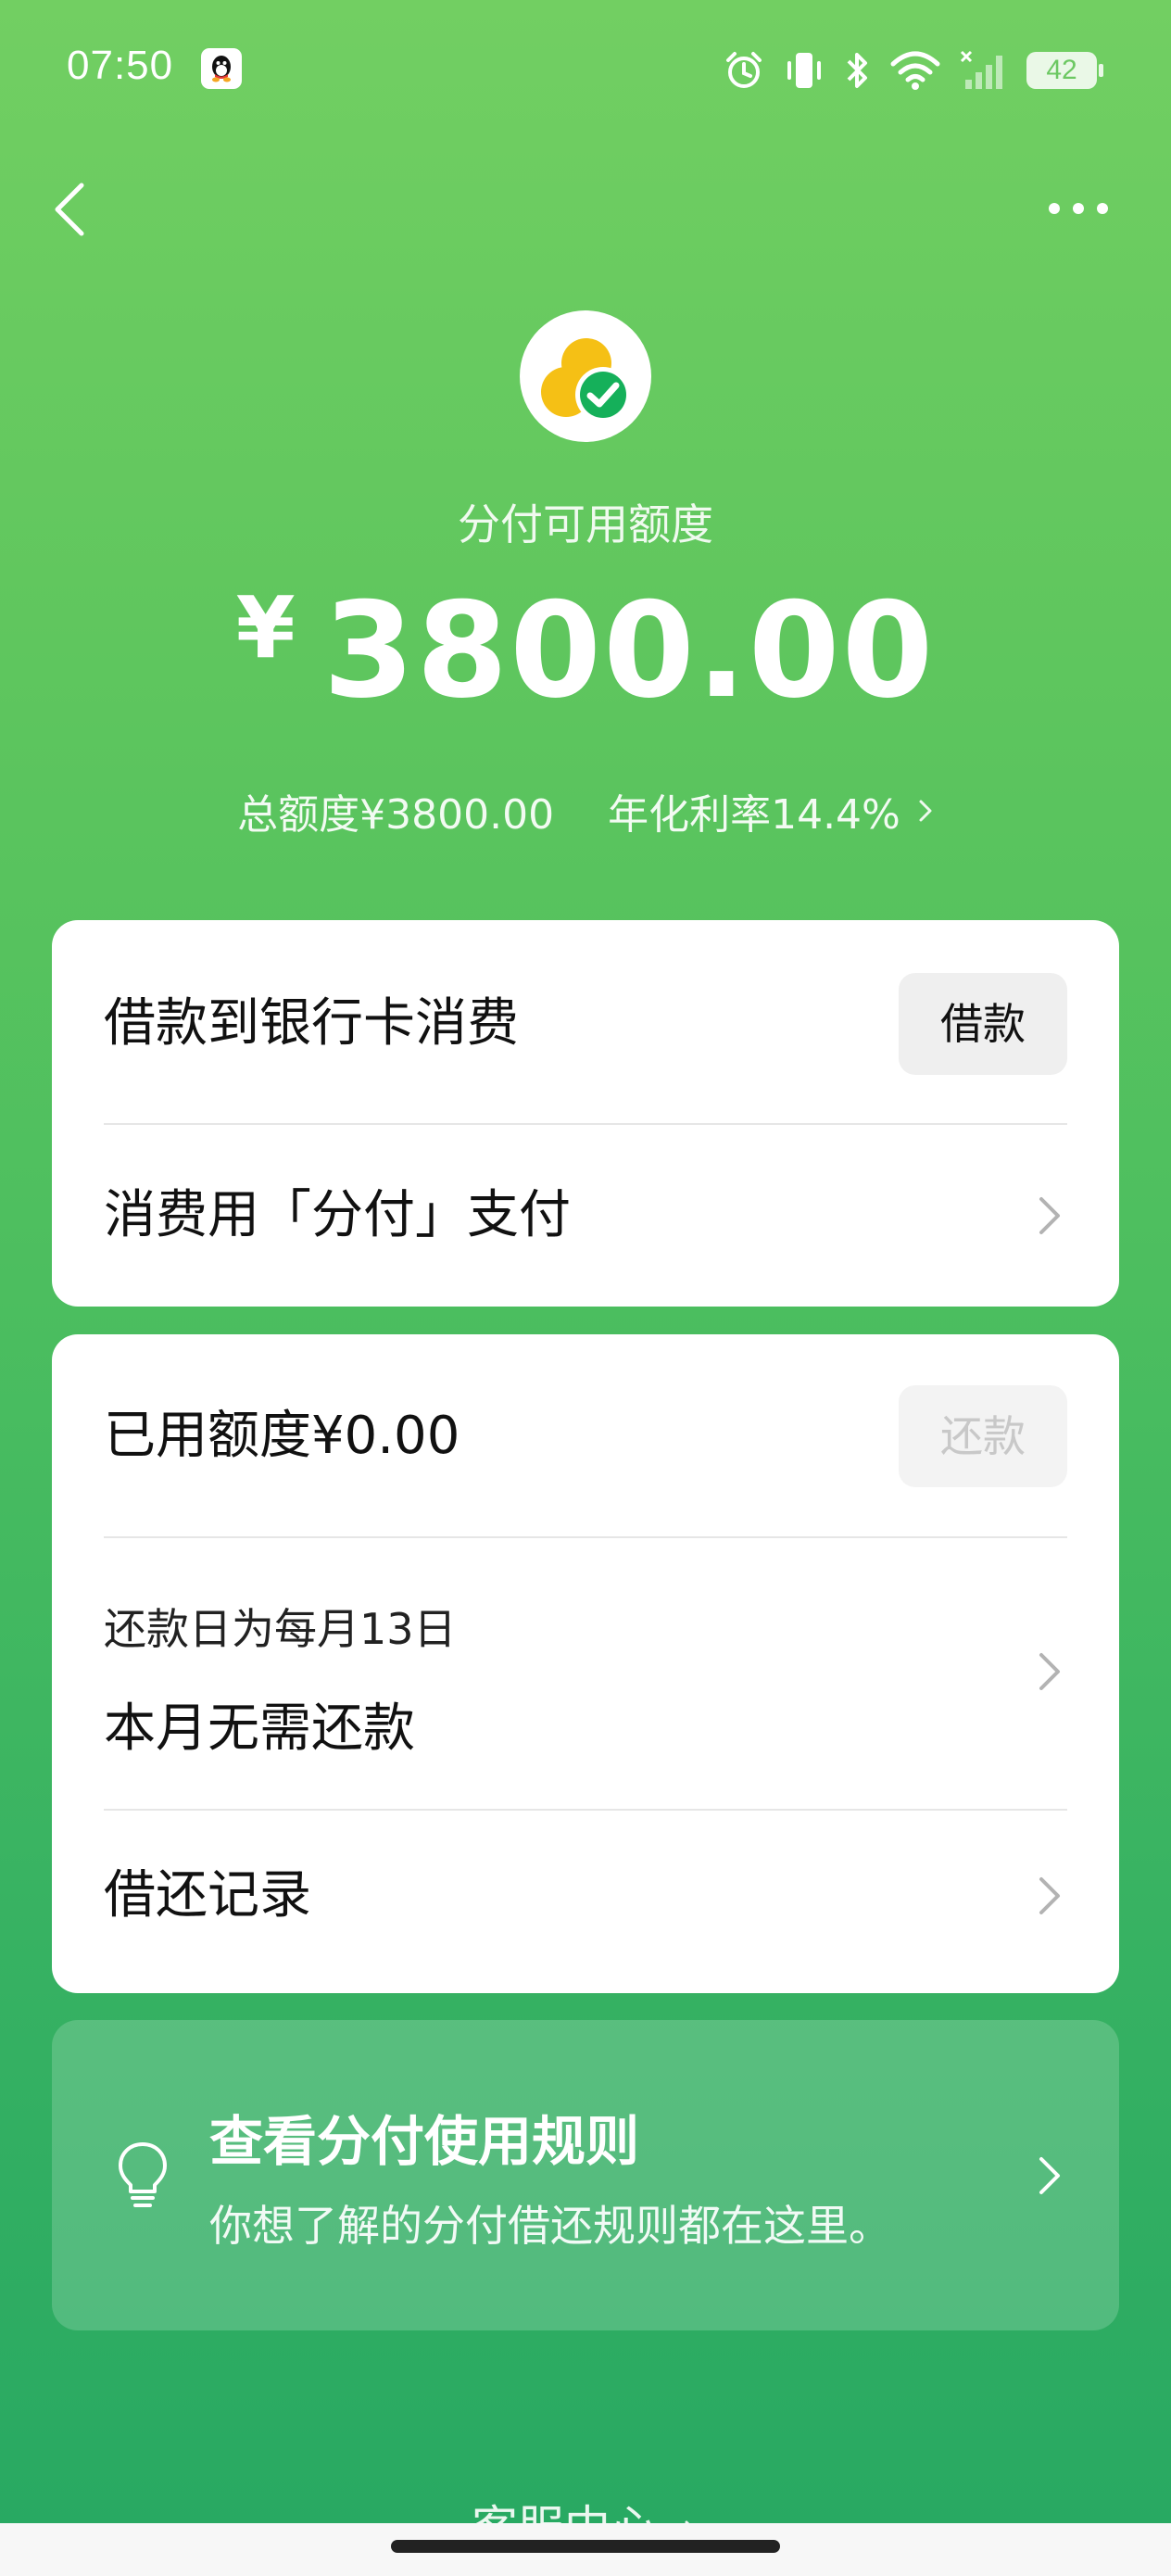 This screenshot has width=1171, height=2576. What do you see at coordinates (266, 627) in the screenshot?
I see `currency-symbol: ¥` at bounding box center [266, 627].